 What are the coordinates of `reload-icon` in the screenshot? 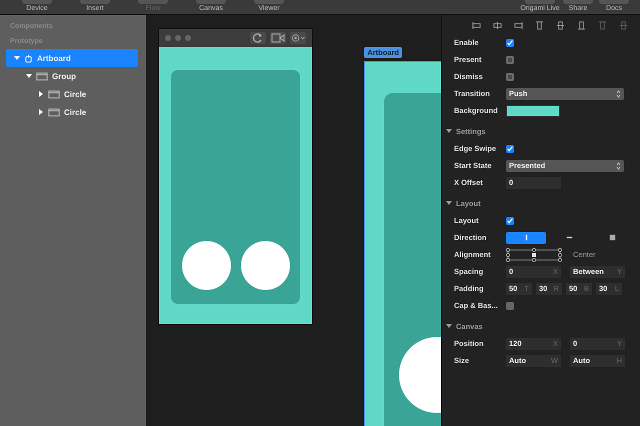 It's located at (258, 38).